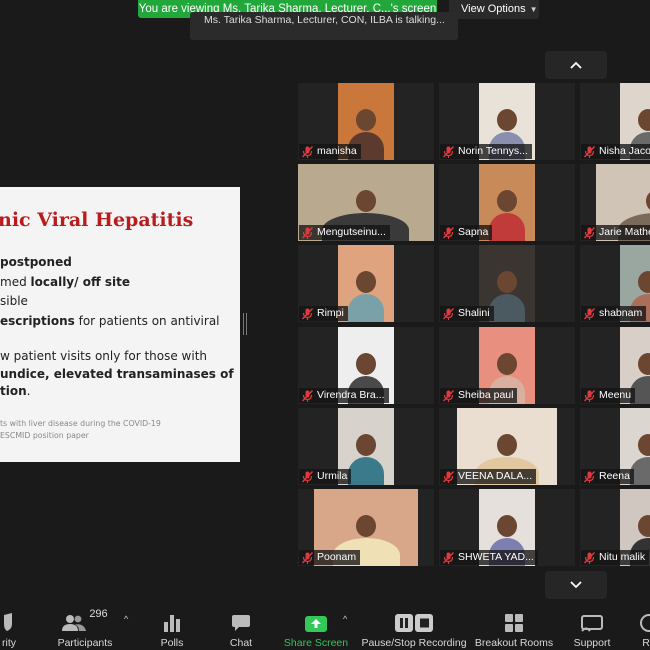  I want to click on participants-button: 296 Participants, so click(85, 626).